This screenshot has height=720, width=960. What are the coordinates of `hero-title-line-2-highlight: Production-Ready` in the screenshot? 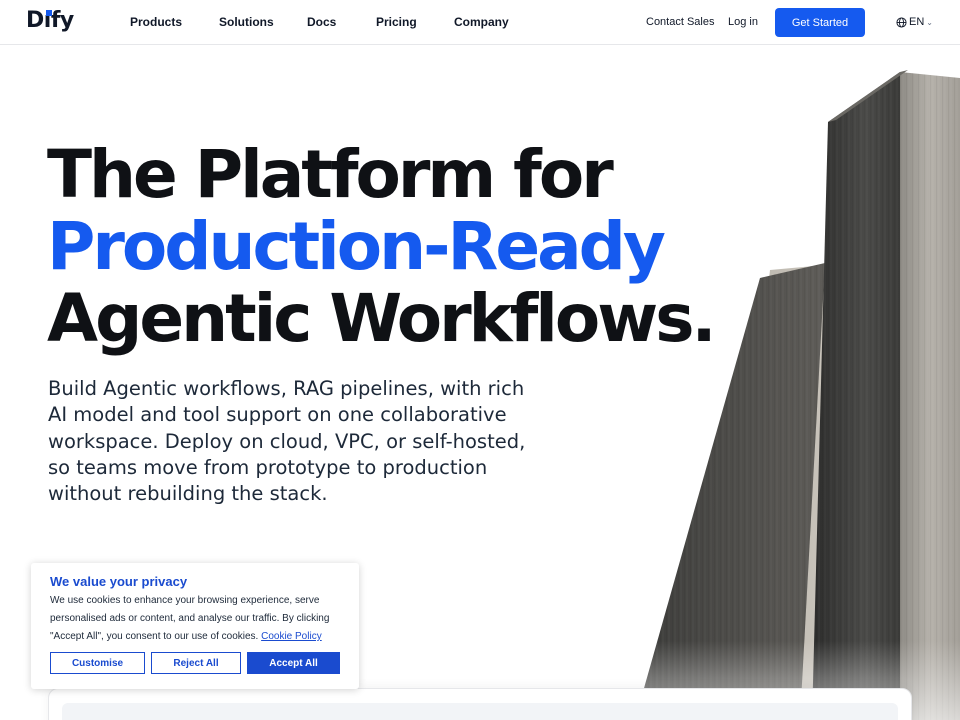 It's located at (356, 246).